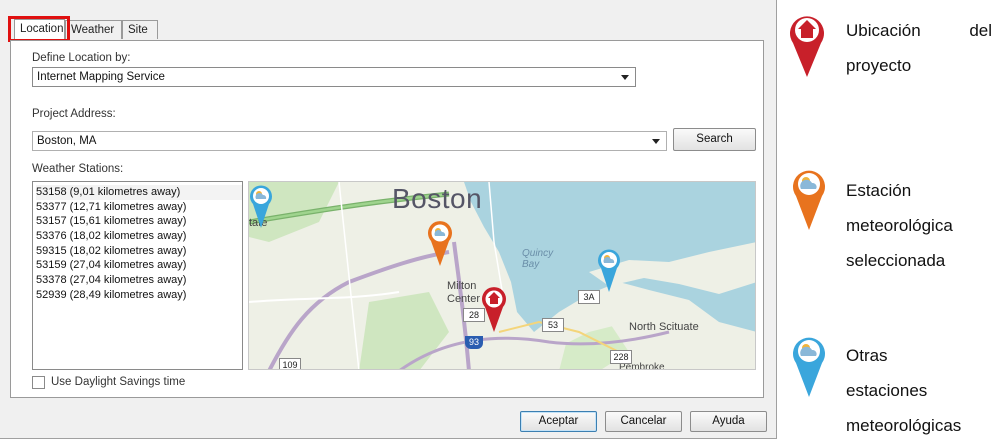 This screenshot has width=992, height=443. What do you see at coordinates (621, 357) in the screenshot?
I see `route-shield: 228` at bounding box center [621, 357].